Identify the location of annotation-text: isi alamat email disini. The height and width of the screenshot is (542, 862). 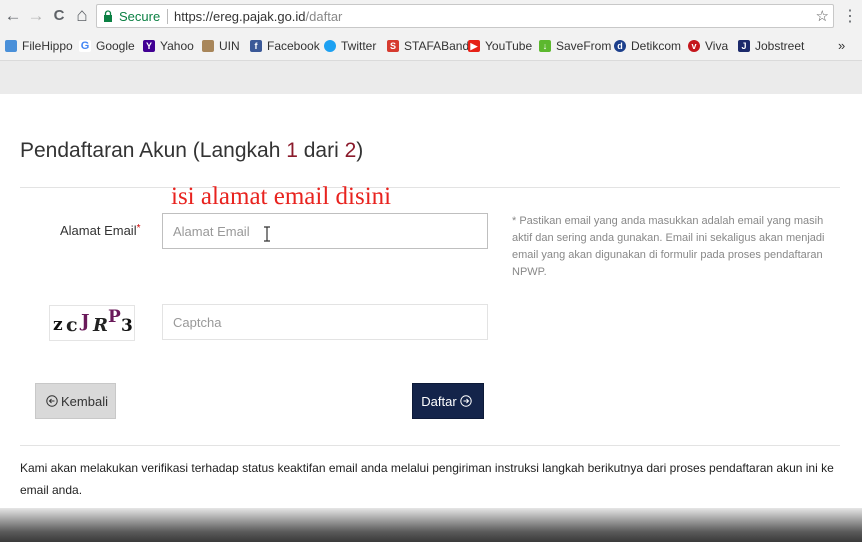
(281, 196).